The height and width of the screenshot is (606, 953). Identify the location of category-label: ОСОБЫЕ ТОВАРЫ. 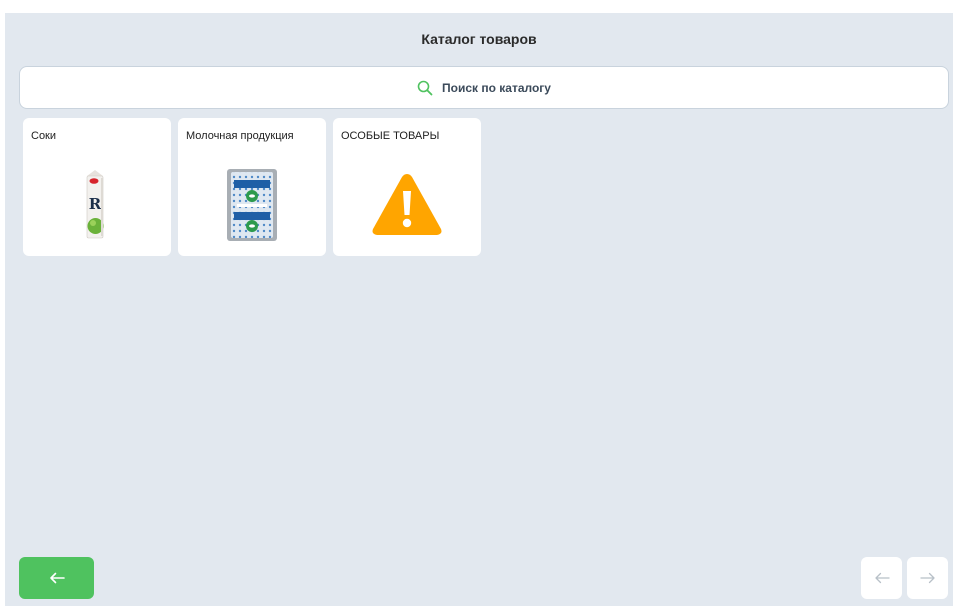
(390, 136).